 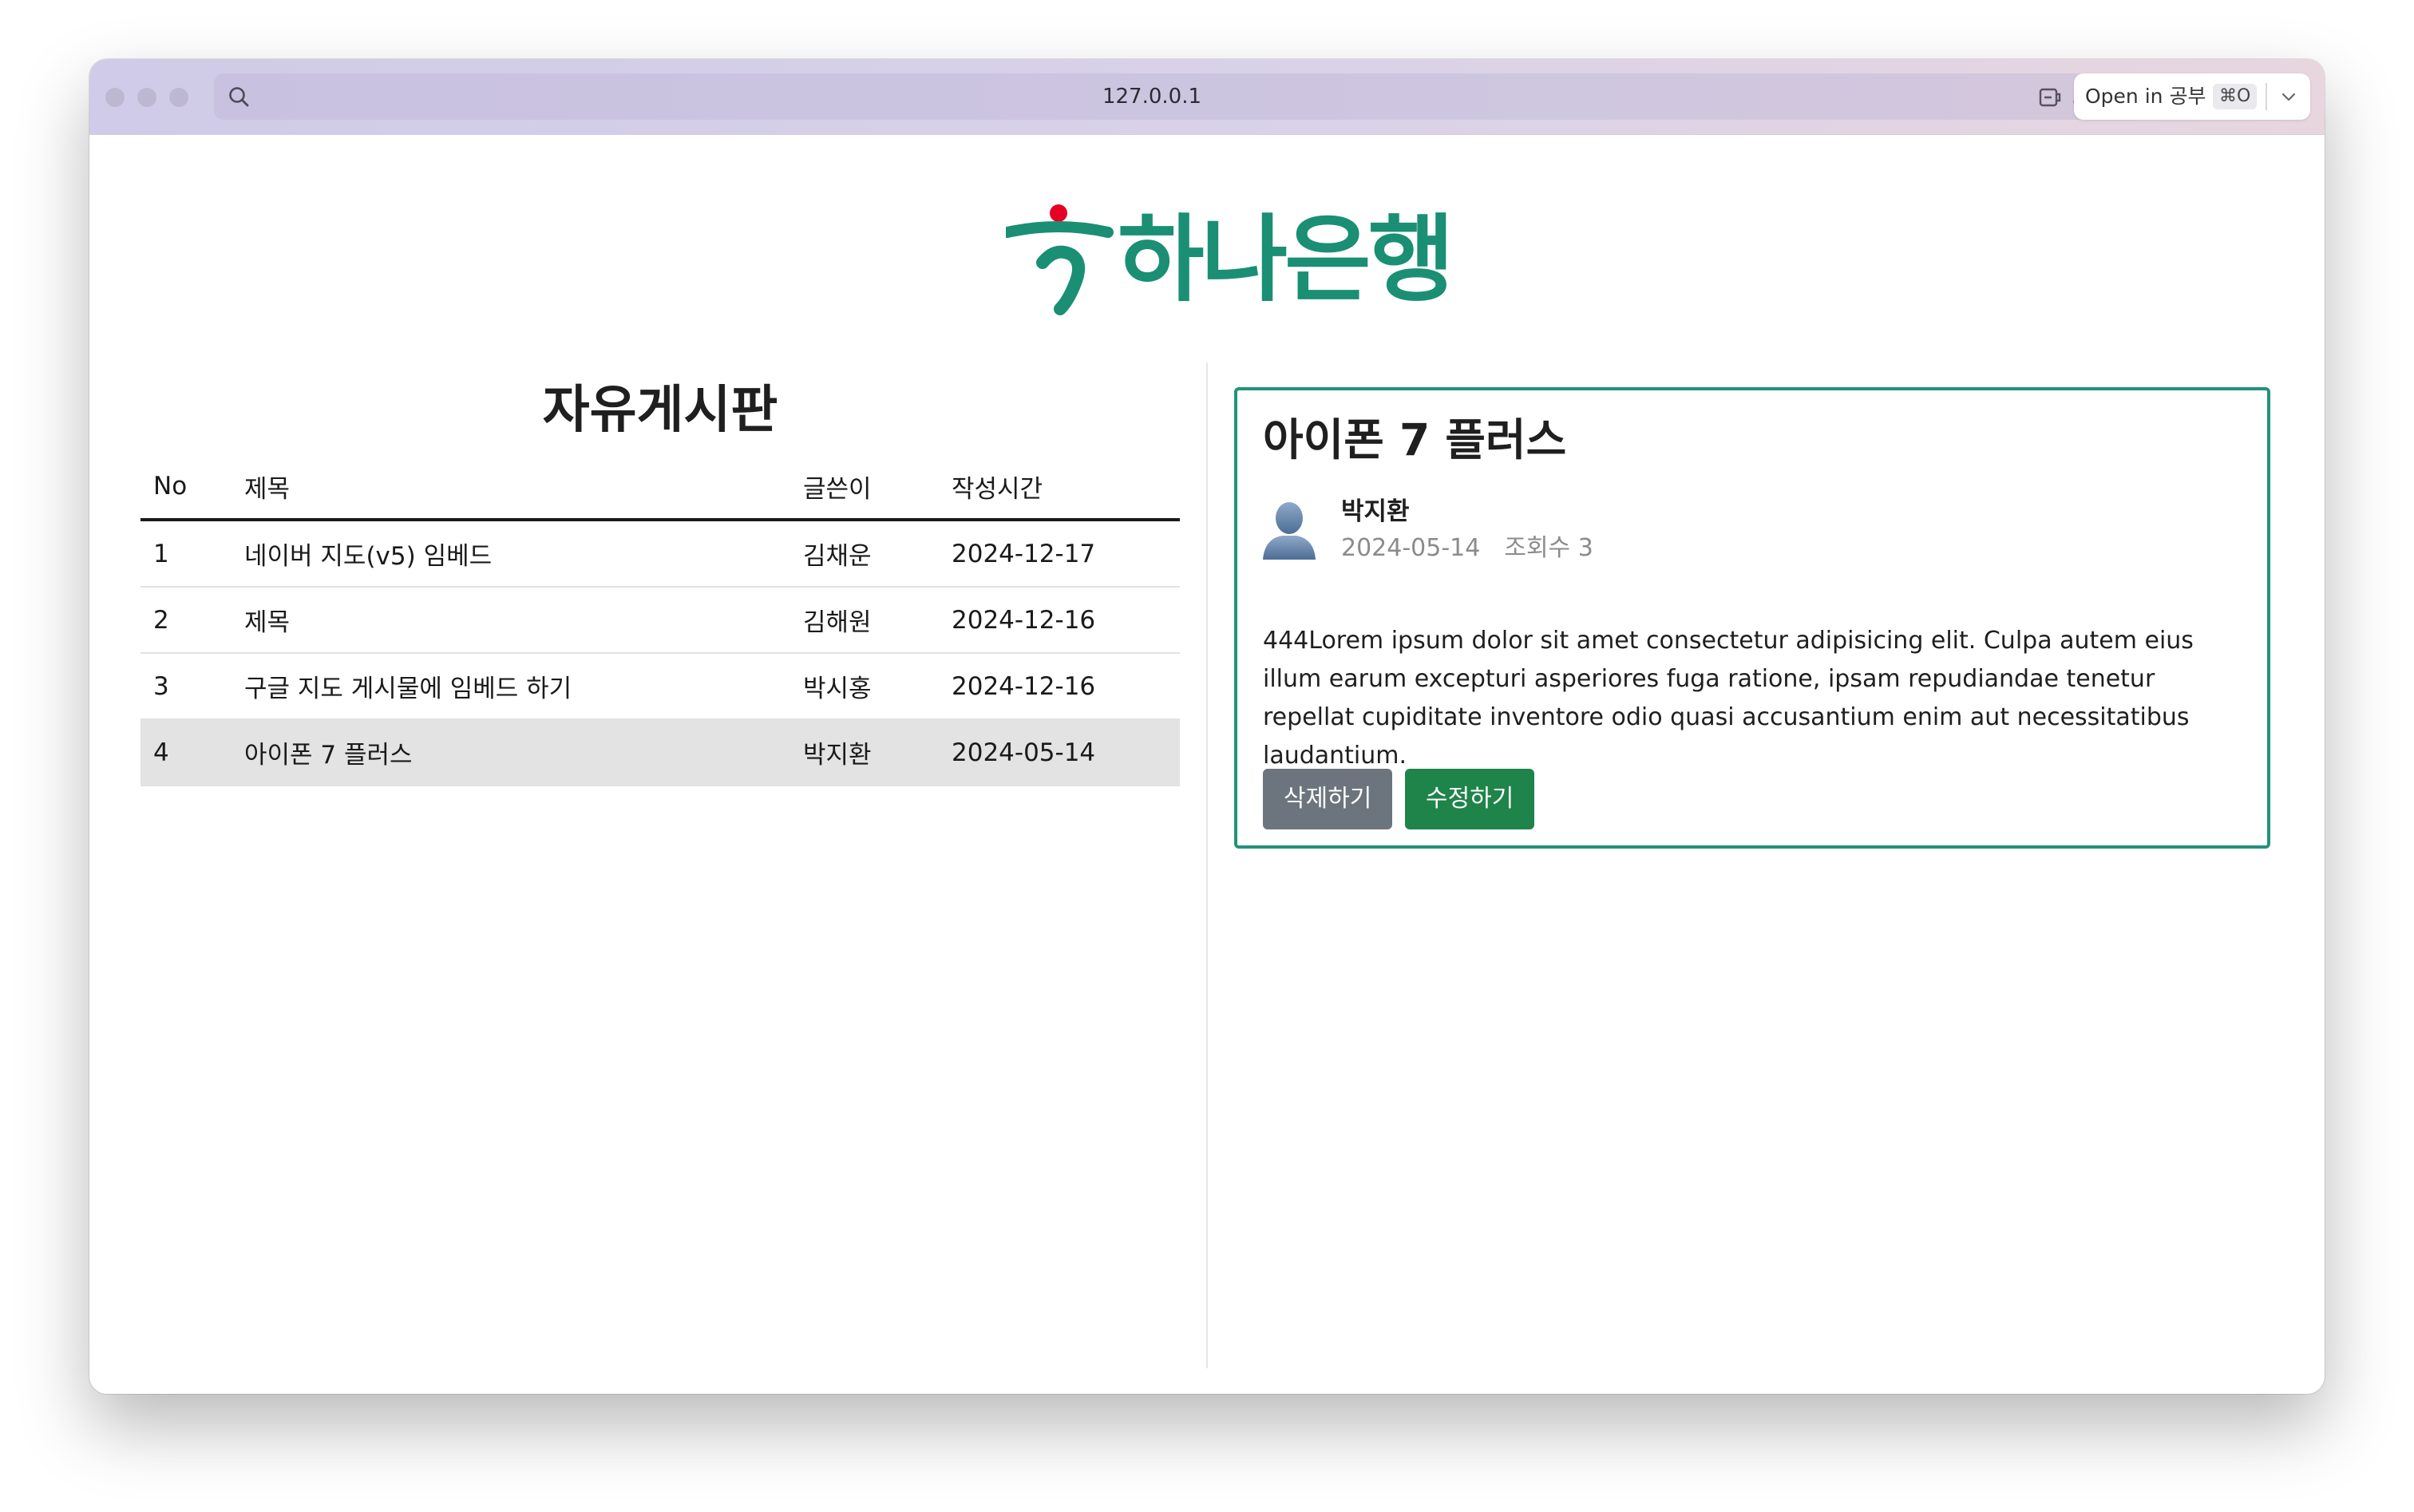 What do you see at coordinates (1207, 865) in the screenshot?
I see `column-divider` at bounding box center [1207, 865].